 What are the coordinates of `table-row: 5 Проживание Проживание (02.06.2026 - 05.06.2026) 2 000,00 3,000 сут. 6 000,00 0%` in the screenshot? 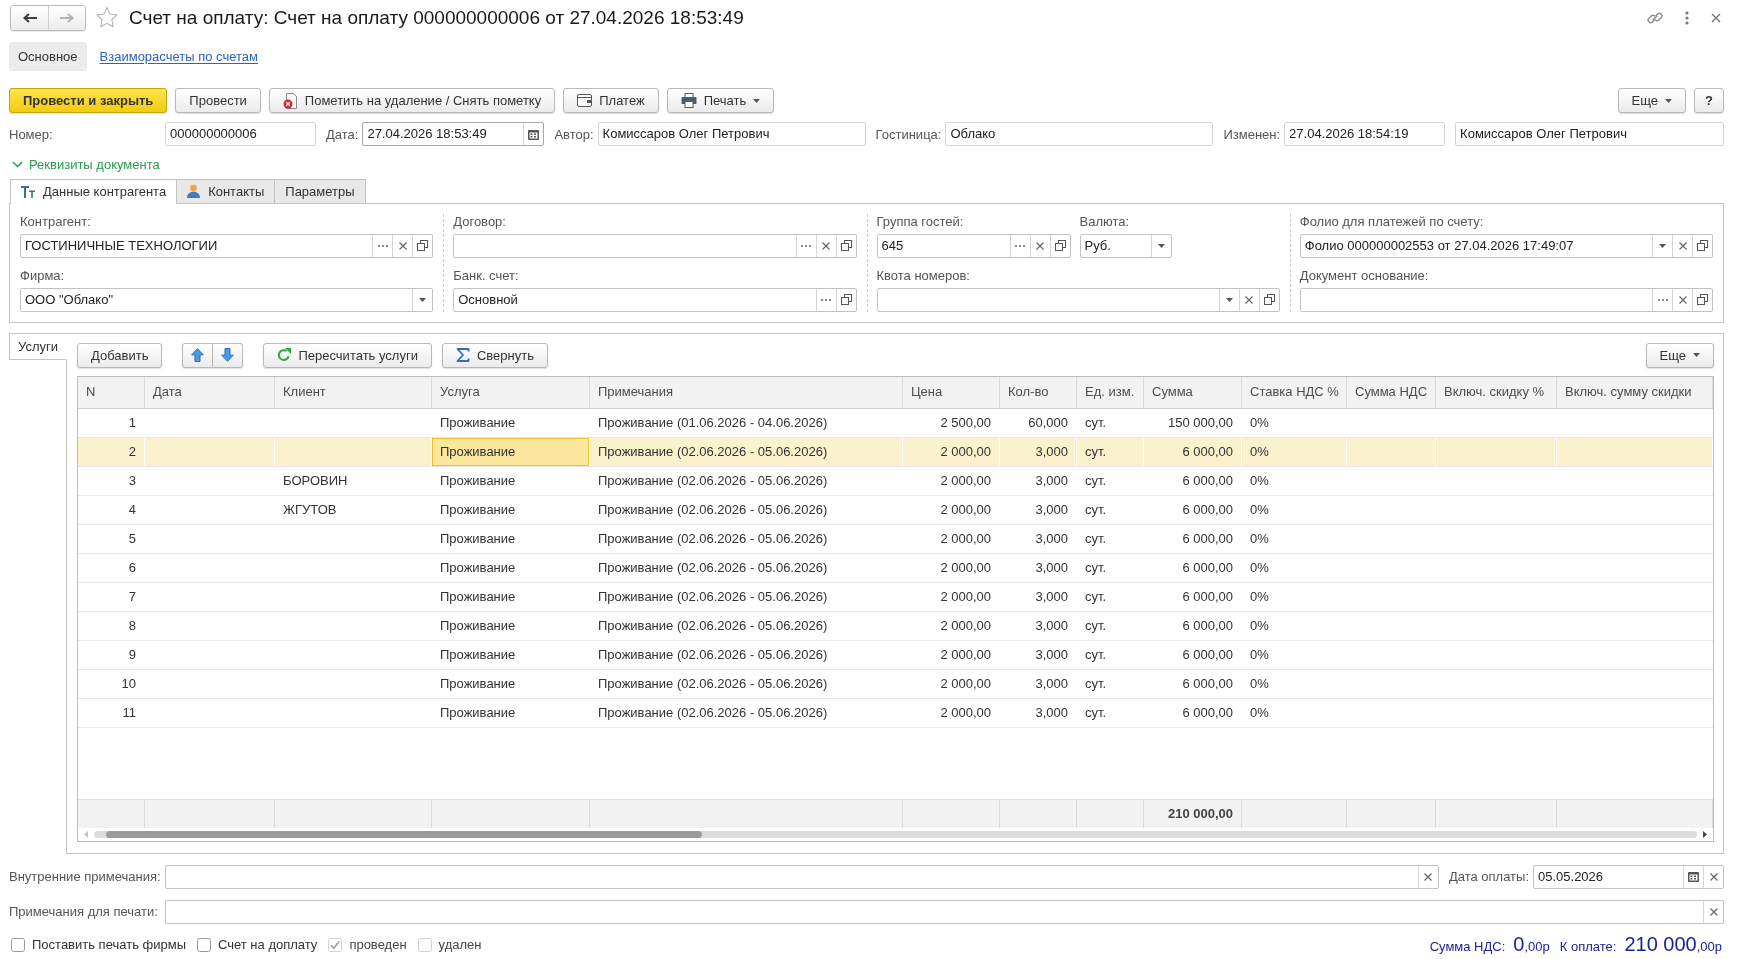 It's located at (895, 539).